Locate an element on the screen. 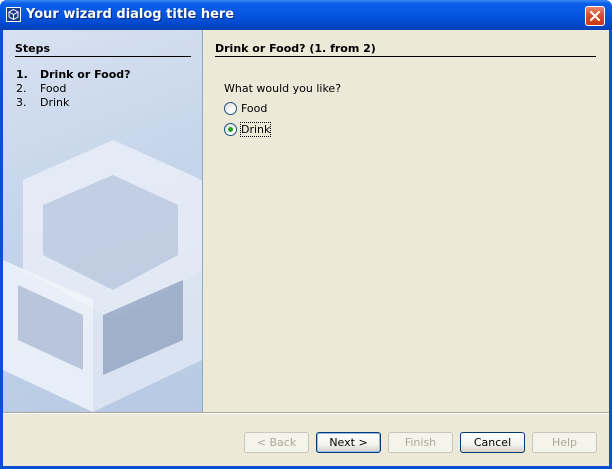 This screenshot has height=469, width=612. radio-drink is located at coordinates (230, 129).